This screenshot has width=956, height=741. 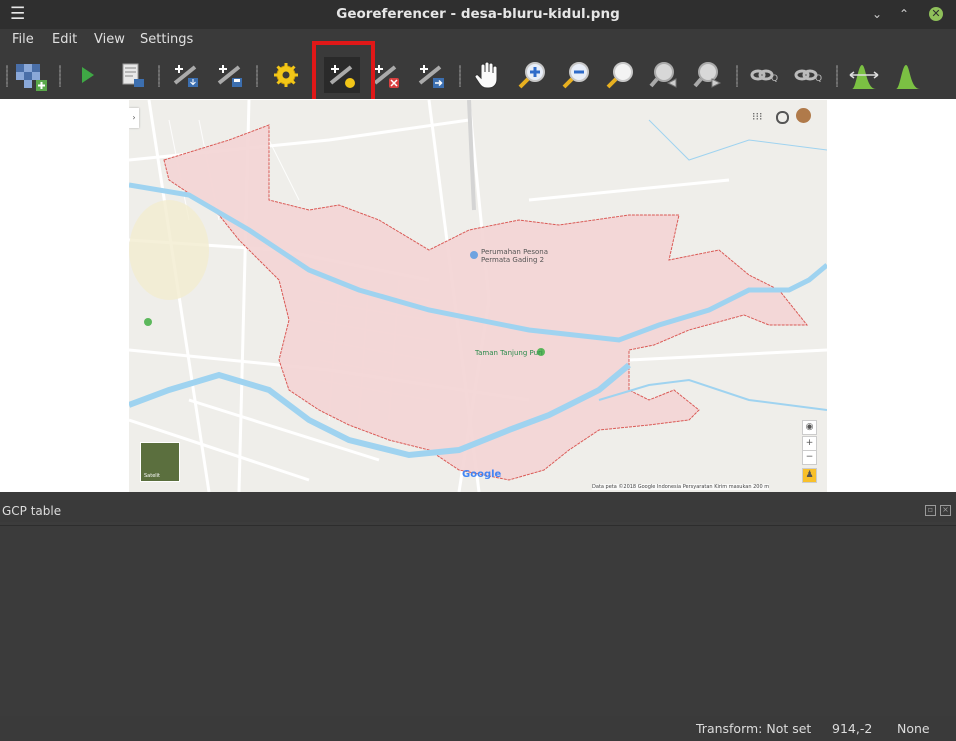 I want to click on full-histogram-stretch-icon, so click(x=864, y=75).